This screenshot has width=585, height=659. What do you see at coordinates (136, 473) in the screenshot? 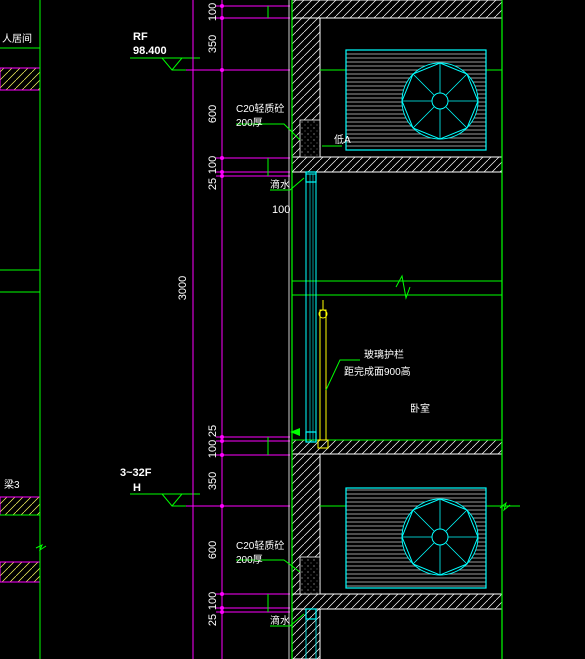
I see `level-floor-label: 3~32F` at bounding box center [136, 473].